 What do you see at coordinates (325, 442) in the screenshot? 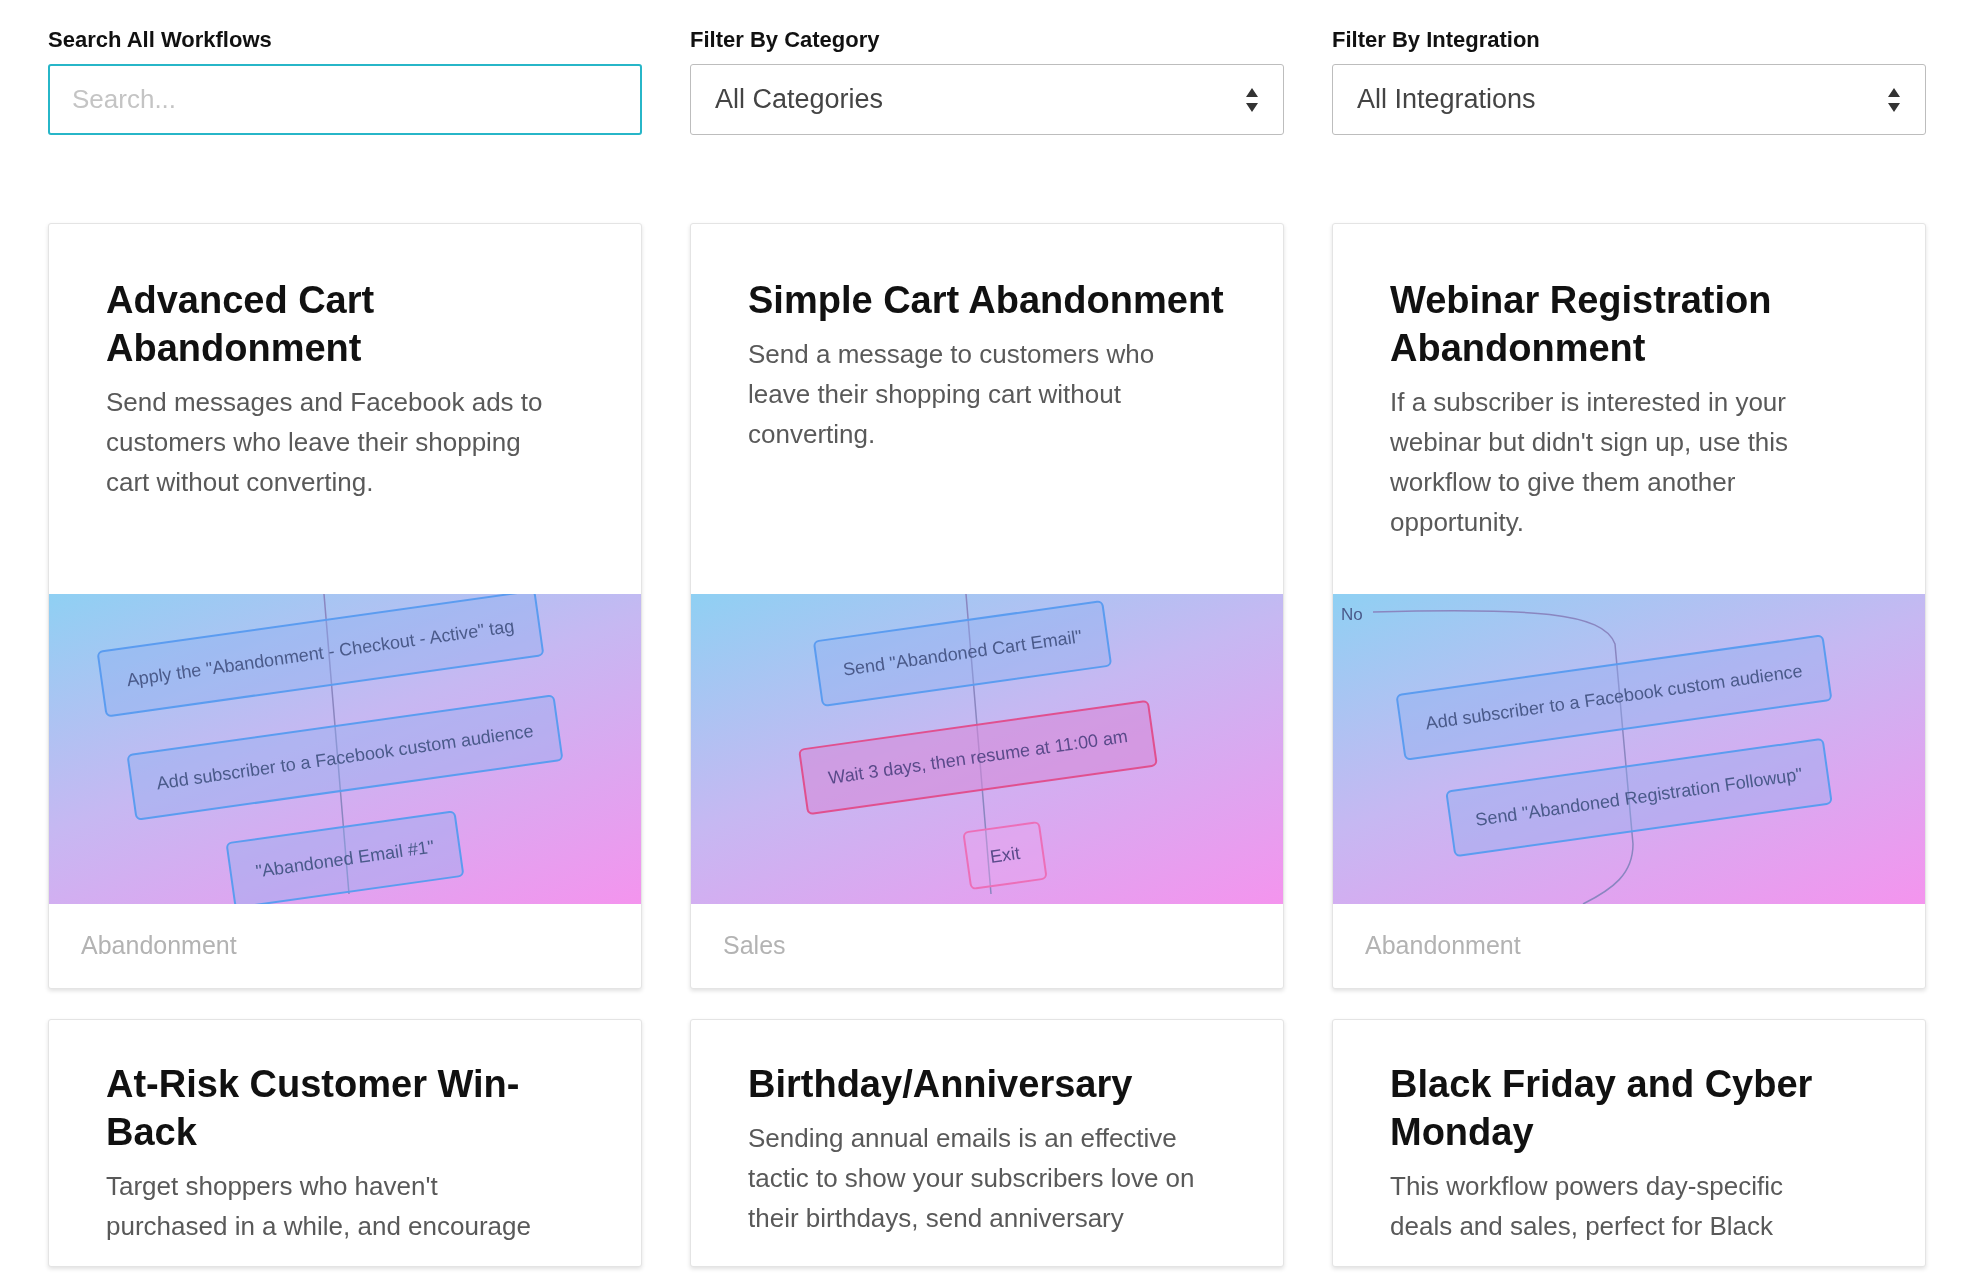
I see `card-description: Send messages and Facebook ads to customers who leave their shopping cart without converting.` at bounding box center [325, 442].